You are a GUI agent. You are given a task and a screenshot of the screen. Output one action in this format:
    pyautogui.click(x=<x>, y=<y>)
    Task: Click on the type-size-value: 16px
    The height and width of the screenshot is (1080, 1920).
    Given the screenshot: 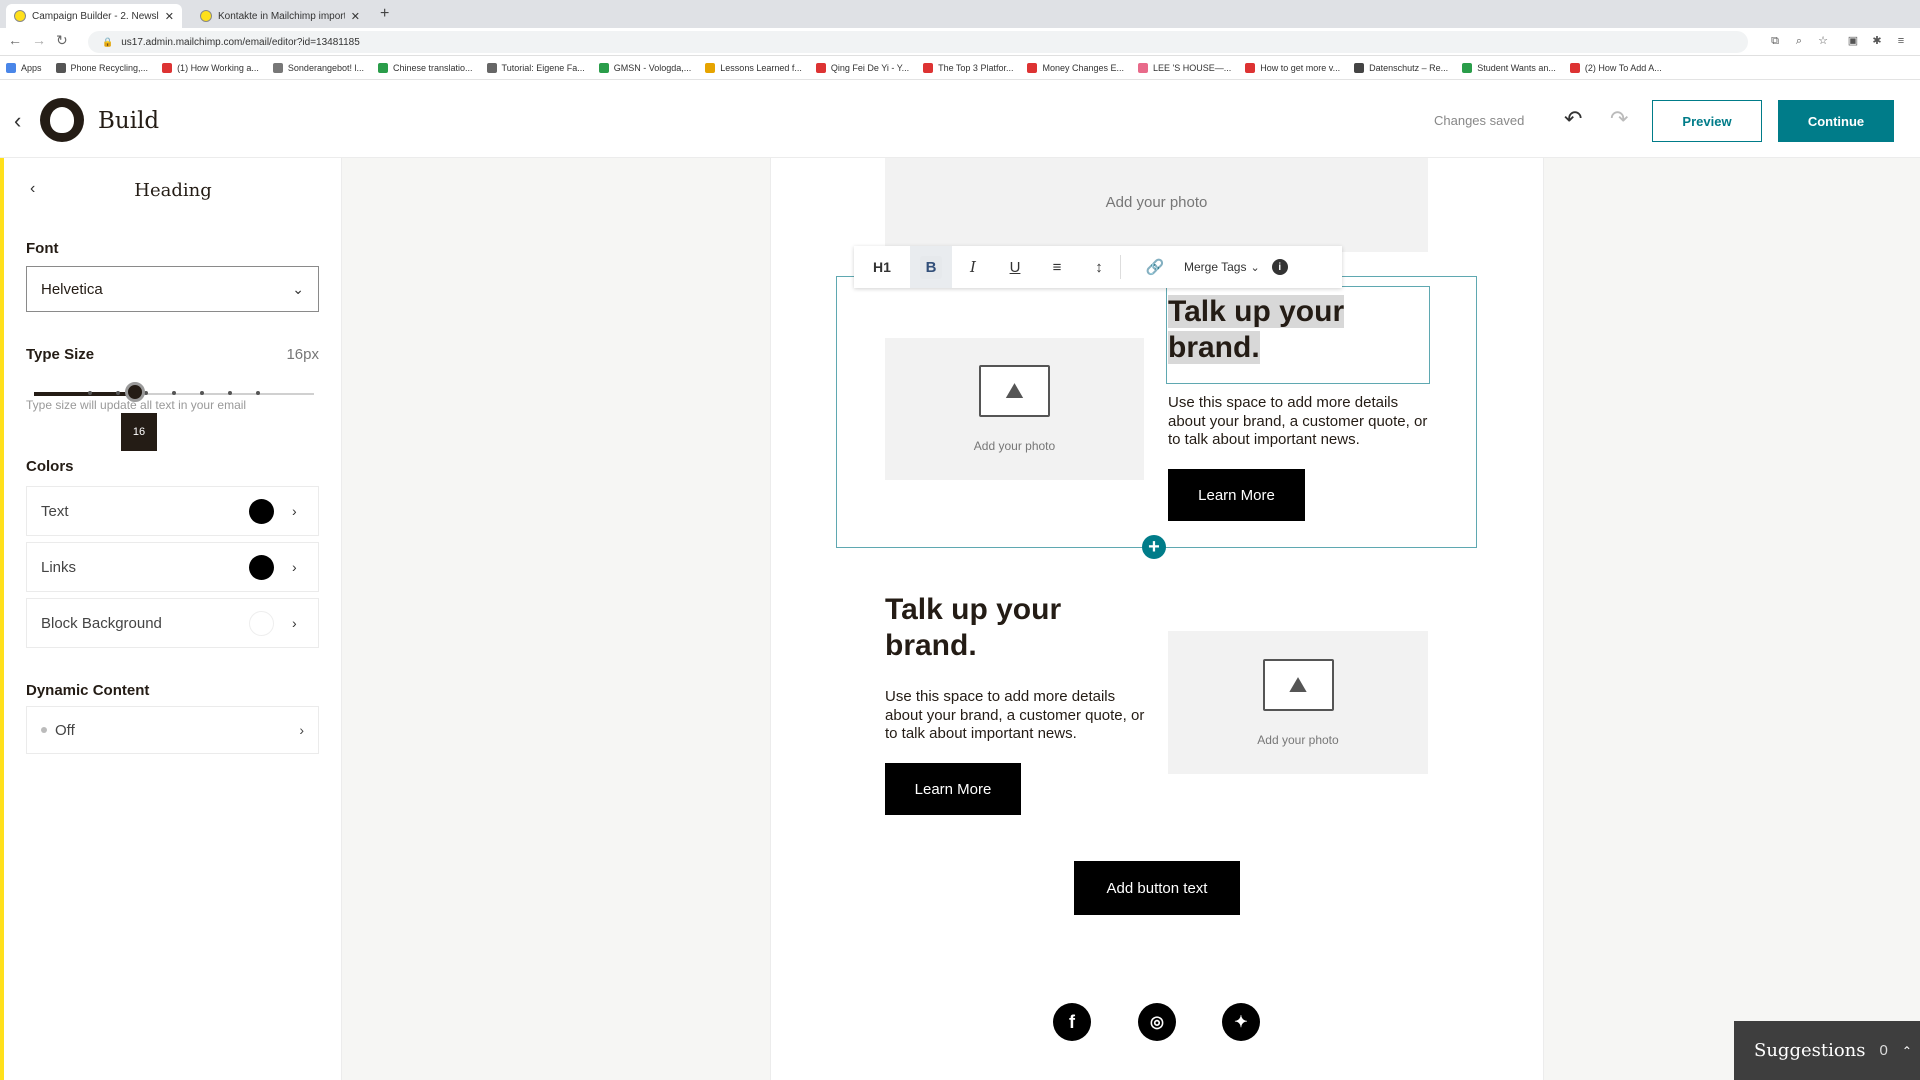 What is the action you would take?
    pyautogui.click(x=302, y=354)
    